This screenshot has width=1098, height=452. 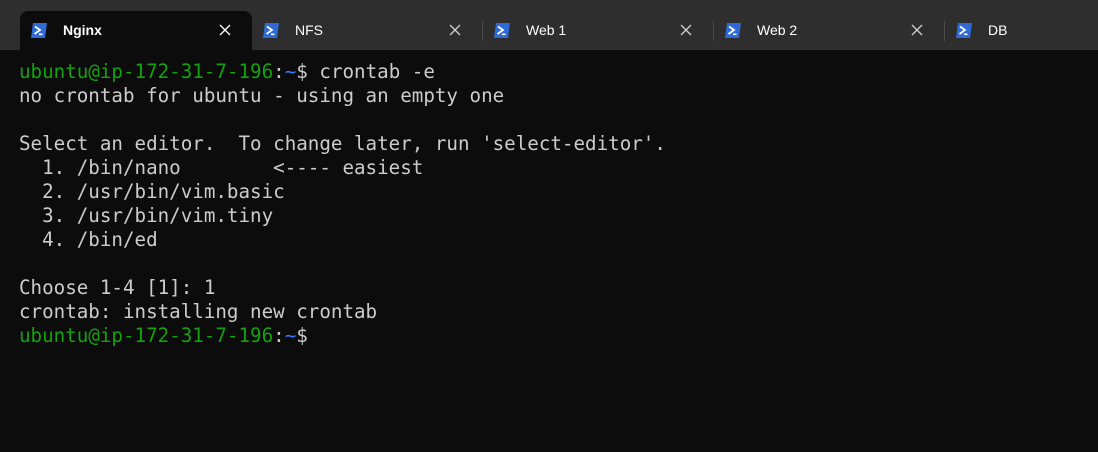 What do you see at coordinates (371, 71) in the screenshot?
I see `terminal-command: crontab -e` at bounding box center [371, 71].